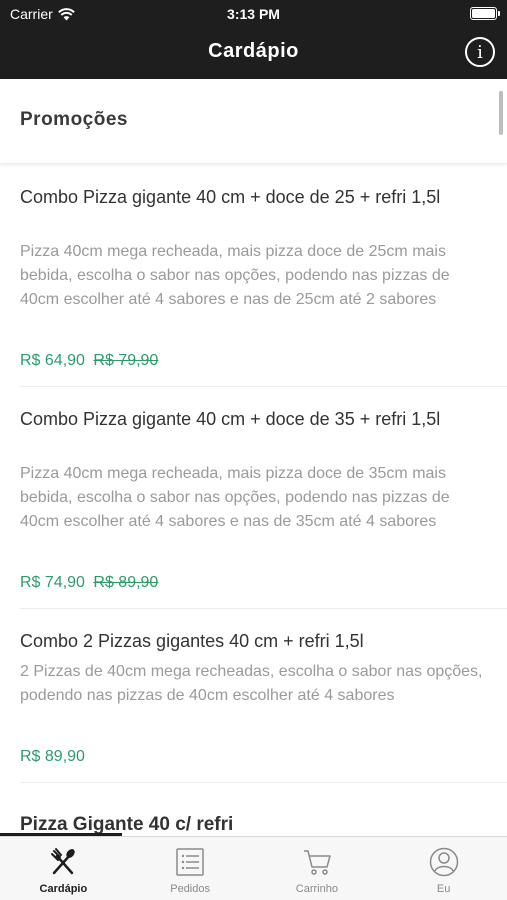  What do you see at coordinates (501, 113) in the screenshot?
I see `scrollbar` at bounding box center [501, 113].